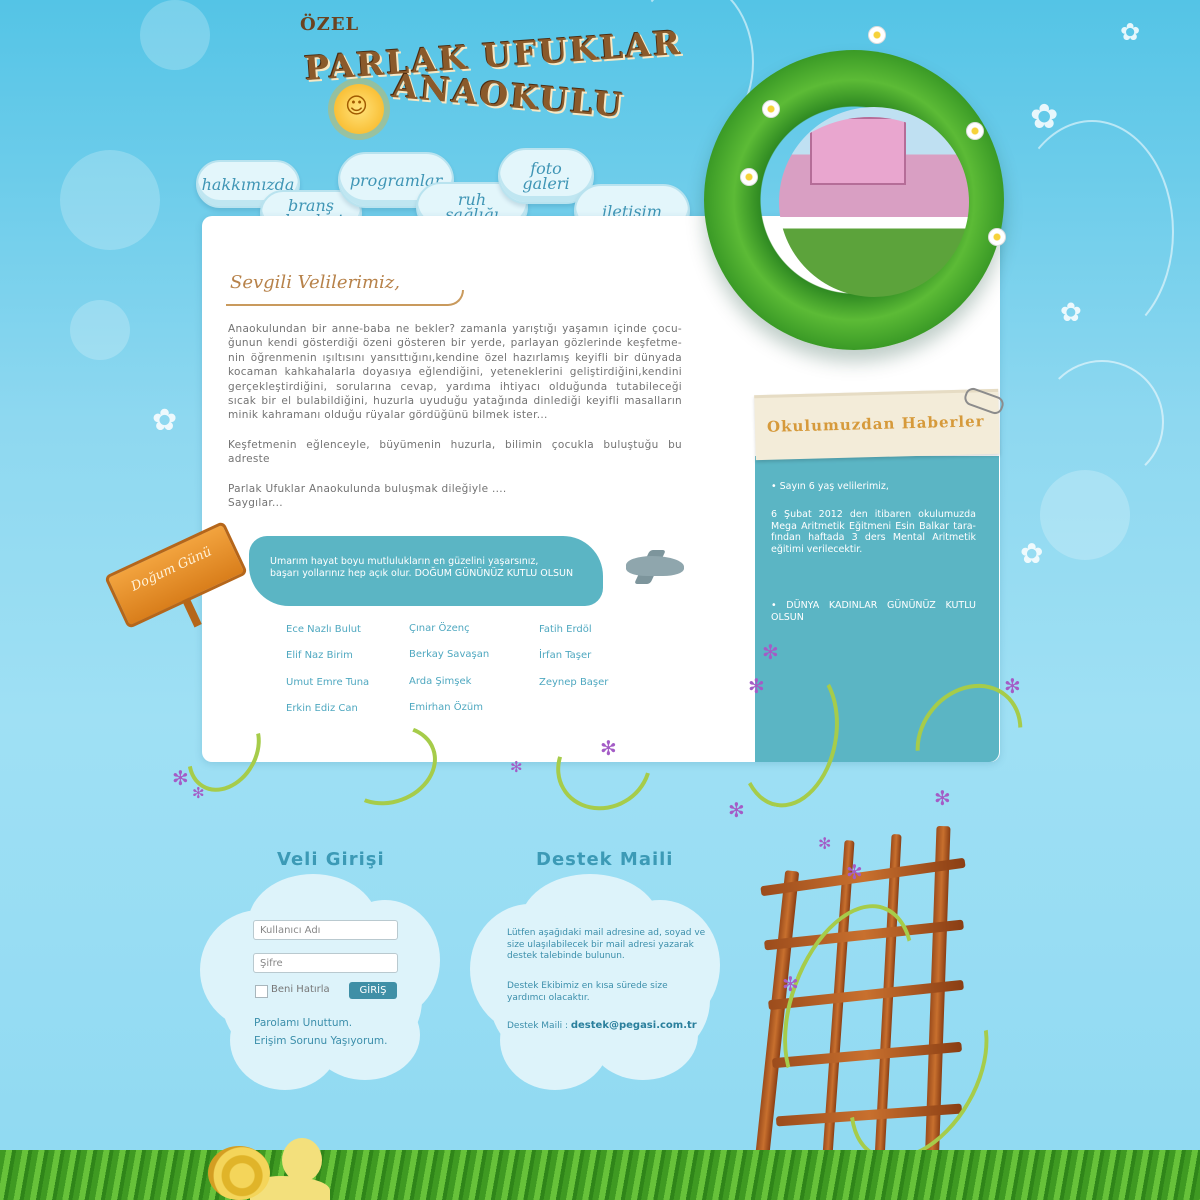  Describe the element at coordinates (302, 1160) in the screenshot. I see `snail-head-icon` at that location.